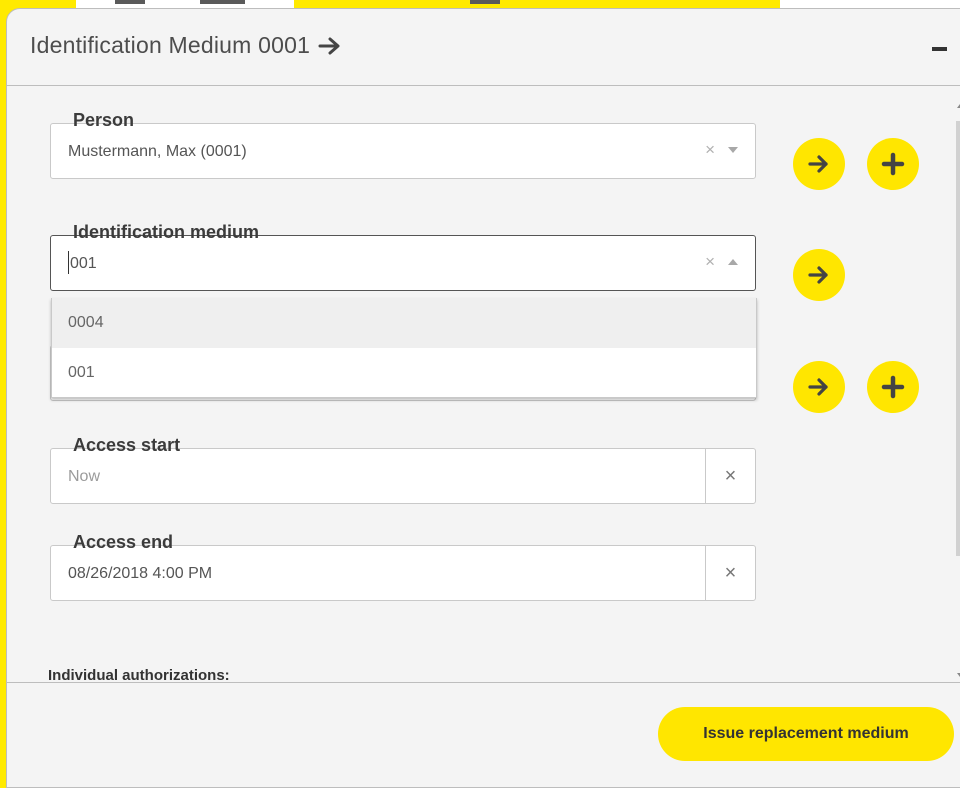 Image resolution: width=960 pixels, height=788 pixels. Describe the element at coordinates (806, 734) in the screenshot. I see `issue-replacement-medium-button: Issue replacement medium` at that location.